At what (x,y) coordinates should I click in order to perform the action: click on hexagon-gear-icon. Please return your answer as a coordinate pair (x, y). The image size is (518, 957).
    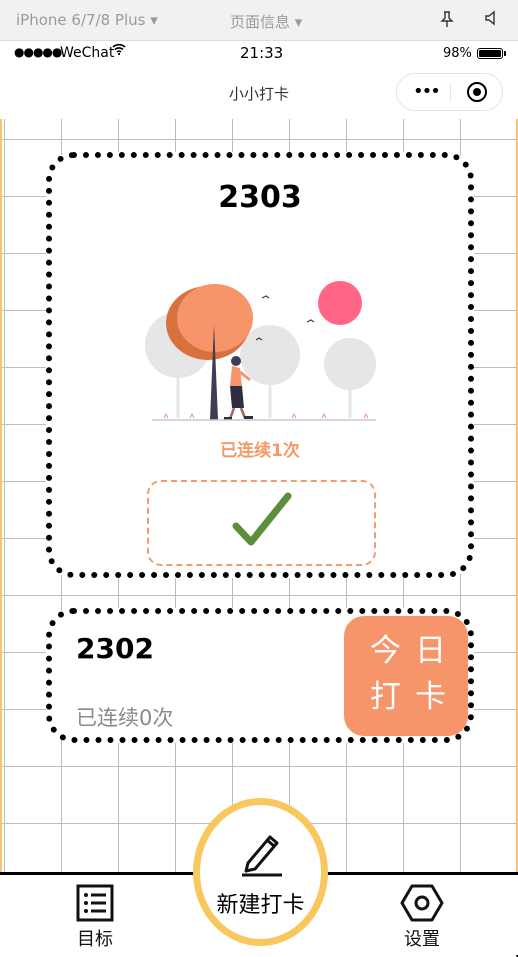
    Looking at the image, I should click on (422, 903).